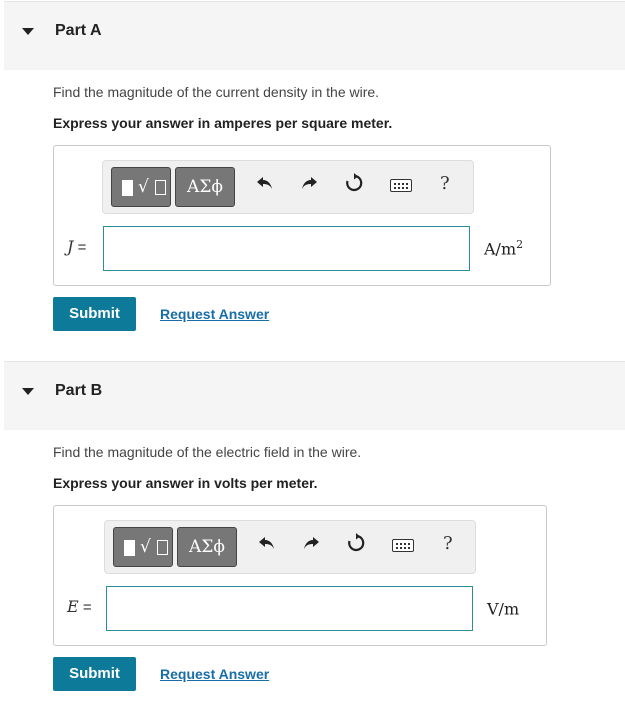 The height and width of the screenshot is (711, 625). What do you see at coordinates (94, 314) in the screenshot?
I see `part-a-submit-button: Submit` at bounding box center [94, 314].